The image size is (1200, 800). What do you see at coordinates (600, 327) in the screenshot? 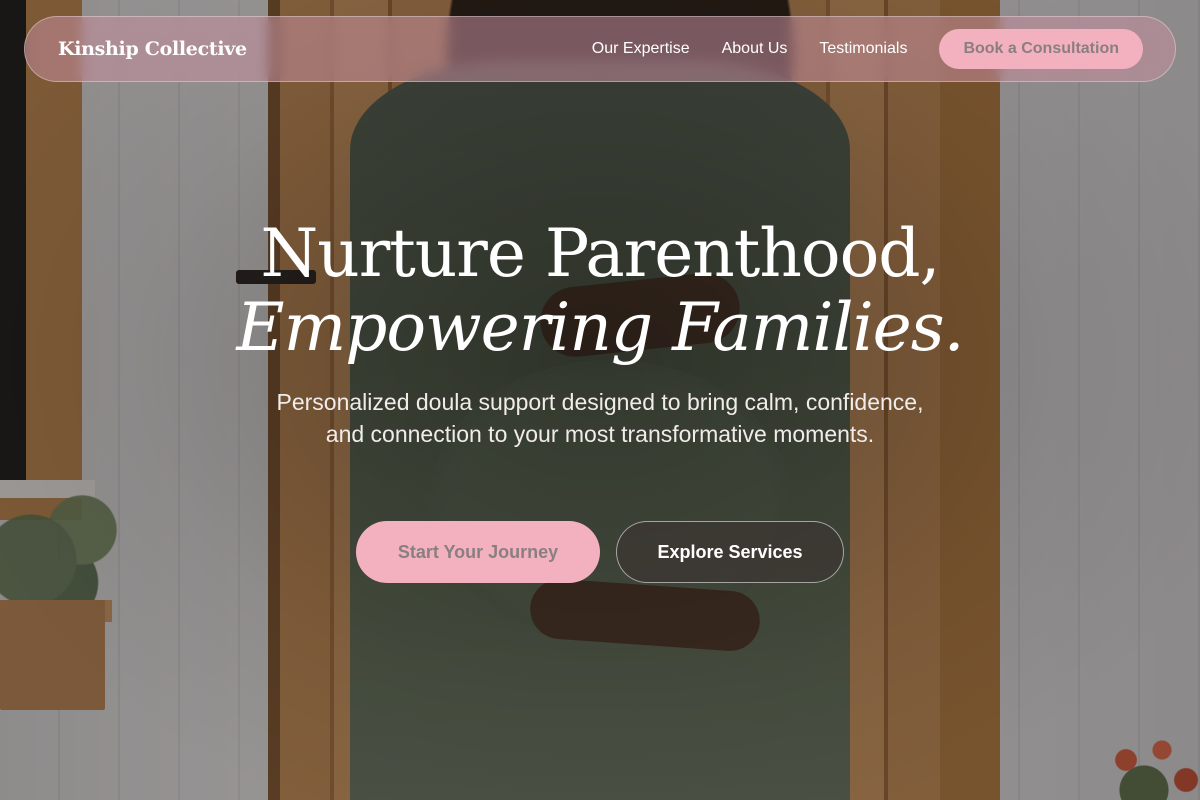
I see `hero-title-line2: Empowering Families.` at bounding box center [600, 327].